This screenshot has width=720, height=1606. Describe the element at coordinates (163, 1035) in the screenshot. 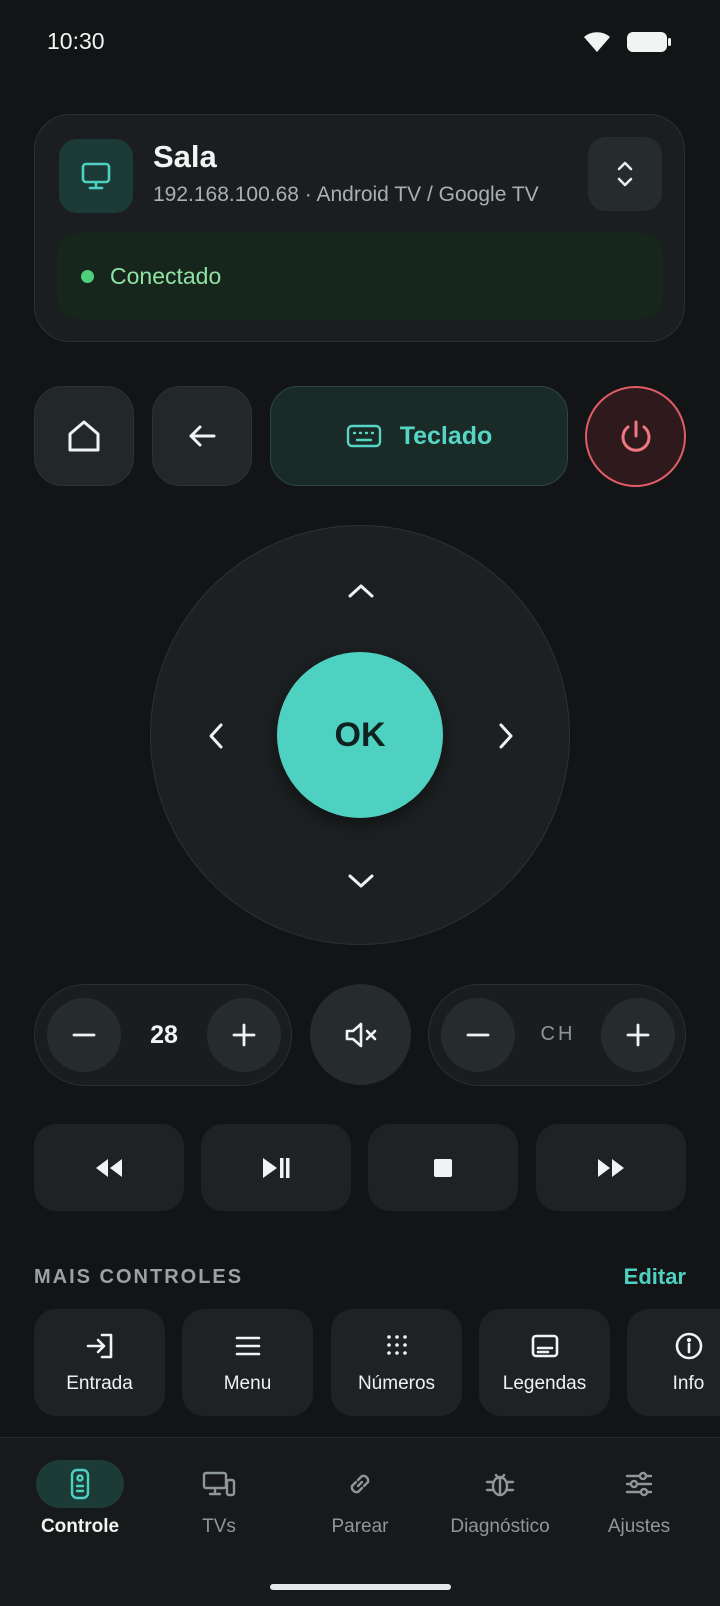

I see `volume-group: 28` at that location.